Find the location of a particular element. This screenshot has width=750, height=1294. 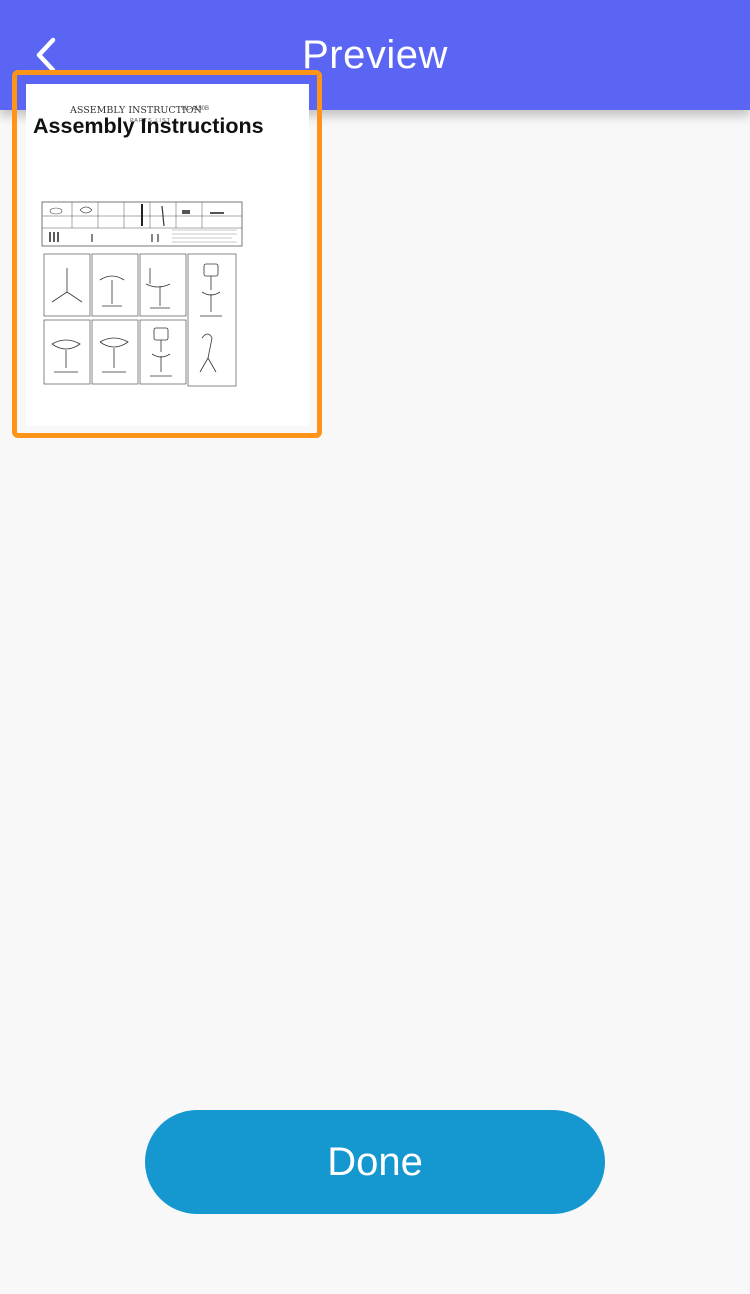

thumbnail-code: HL-4150B is located at coordinates (196, 109).